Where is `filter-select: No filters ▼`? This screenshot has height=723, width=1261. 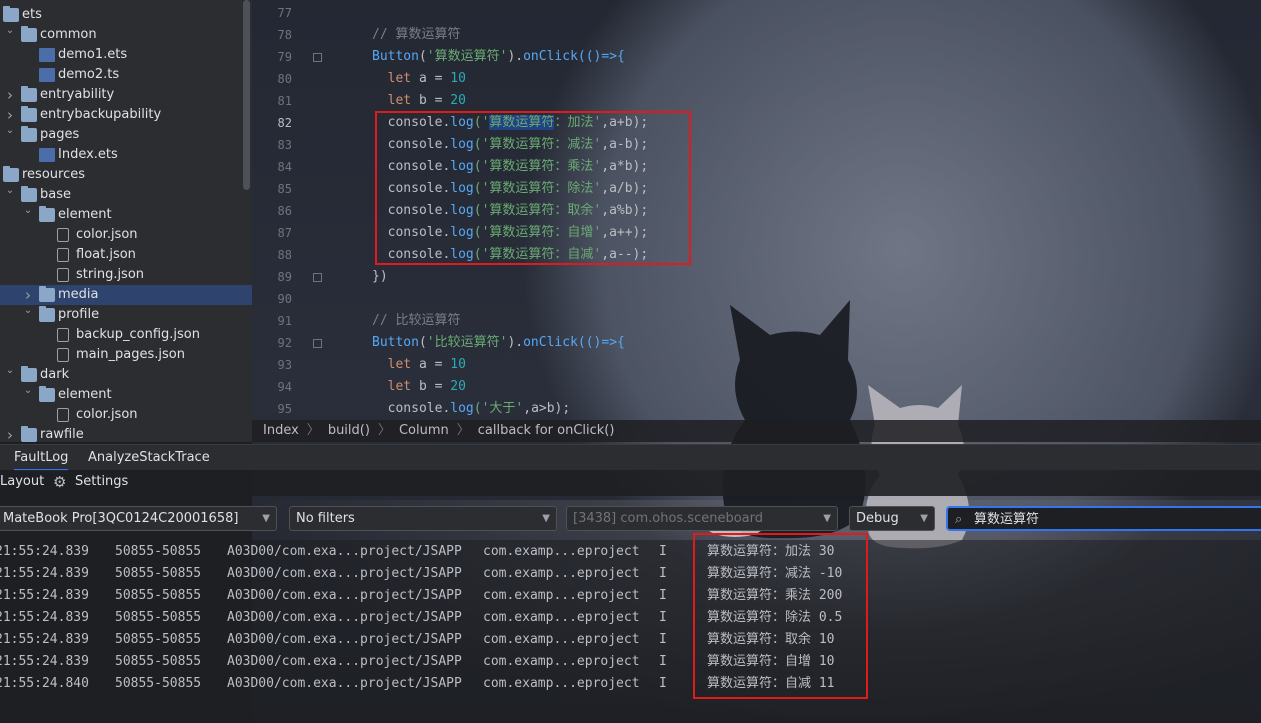
filter-select: No filters ▼ is located at coordinates (423, 518).